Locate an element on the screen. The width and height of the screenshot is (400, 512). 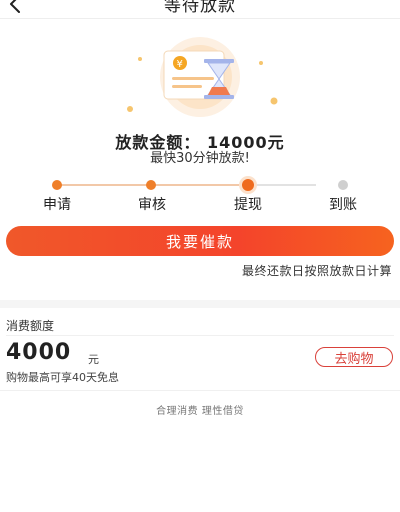
page-title: 等待放款 is located at coordinates (200, 8).